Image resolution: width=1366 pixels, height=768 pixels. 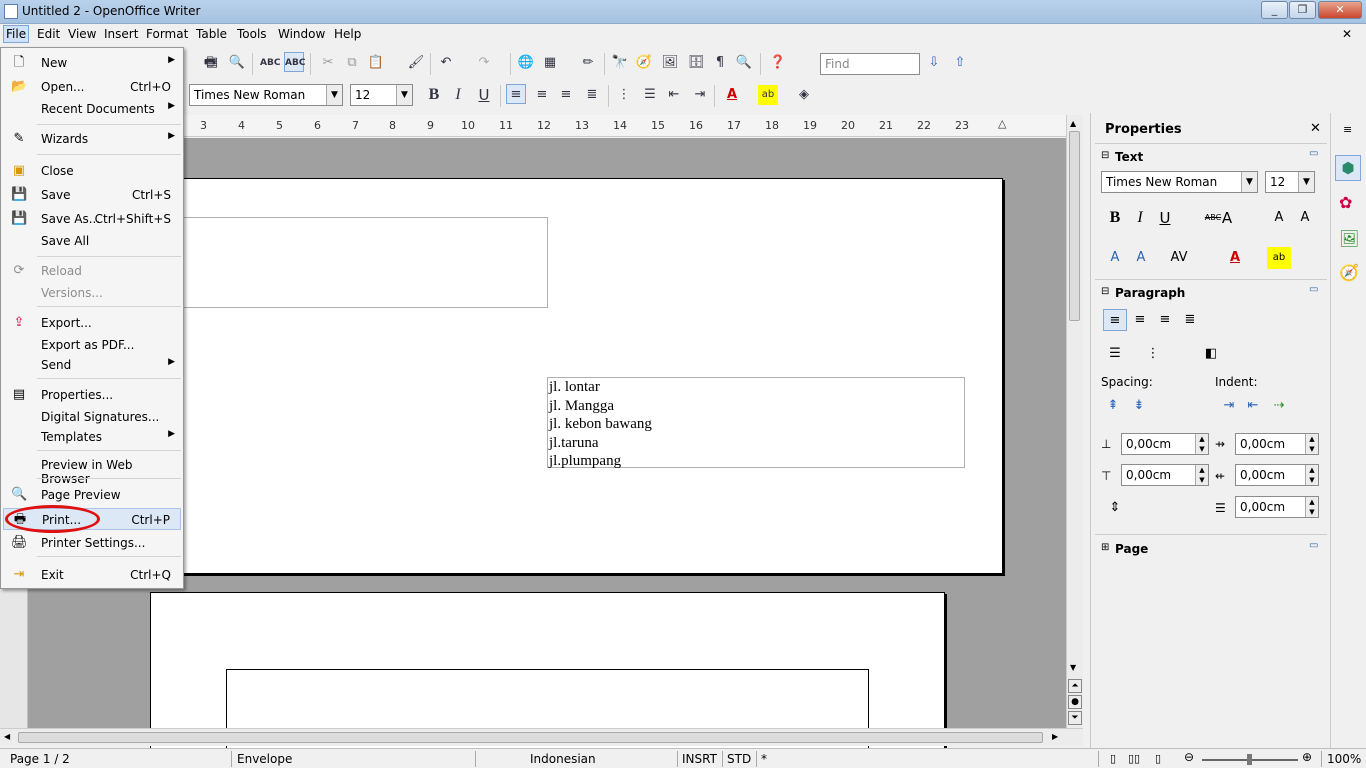 What do you see at coordinates (592, 95) in the screenshot?
I see `justify-icon: ≣` at bounding box center [592, 95].